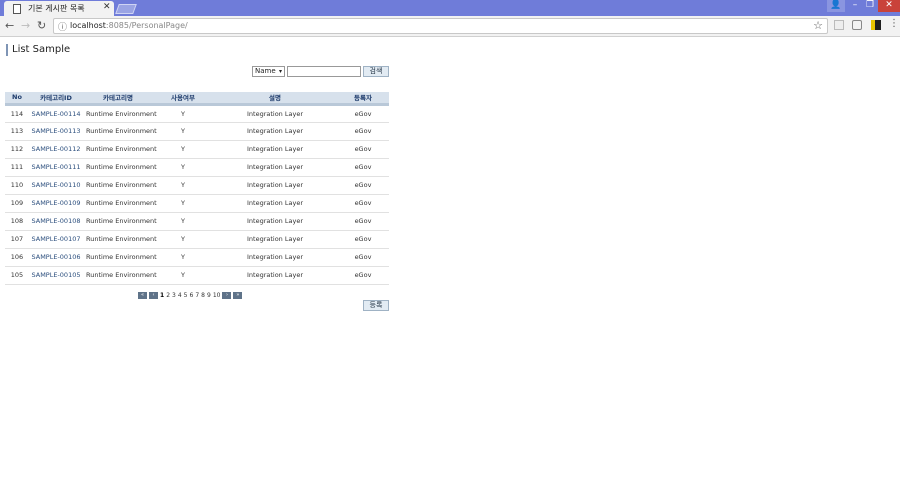 Image resolution: width=900 pixels, height=484 pixels. I want to click on column-header-category-id: 카테고리ID, so click(56, 99).